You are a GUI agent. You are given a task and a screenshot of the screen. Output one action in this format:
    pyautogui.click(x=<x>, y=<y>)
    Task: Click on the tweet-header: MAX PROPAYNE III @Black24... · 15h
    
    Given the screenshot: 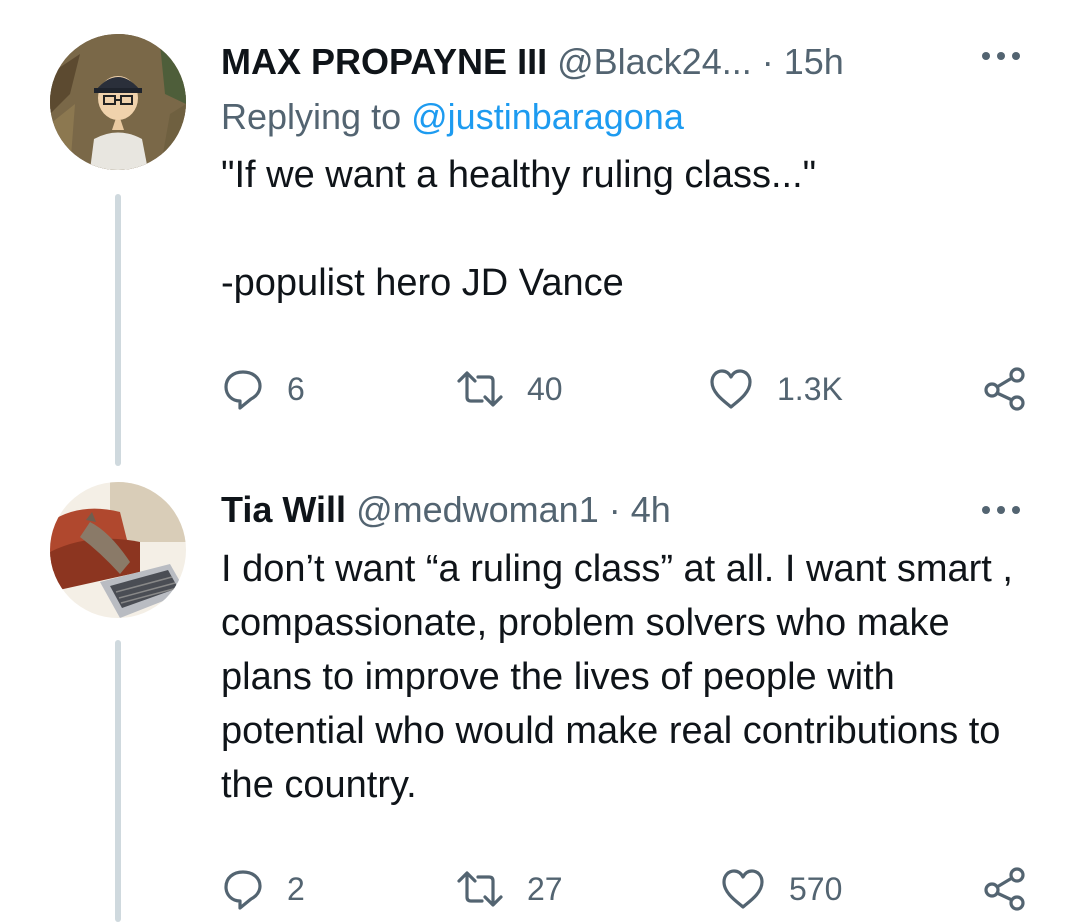 What is the action you would take?
    pyautogui.click(x=631, y=62)
    